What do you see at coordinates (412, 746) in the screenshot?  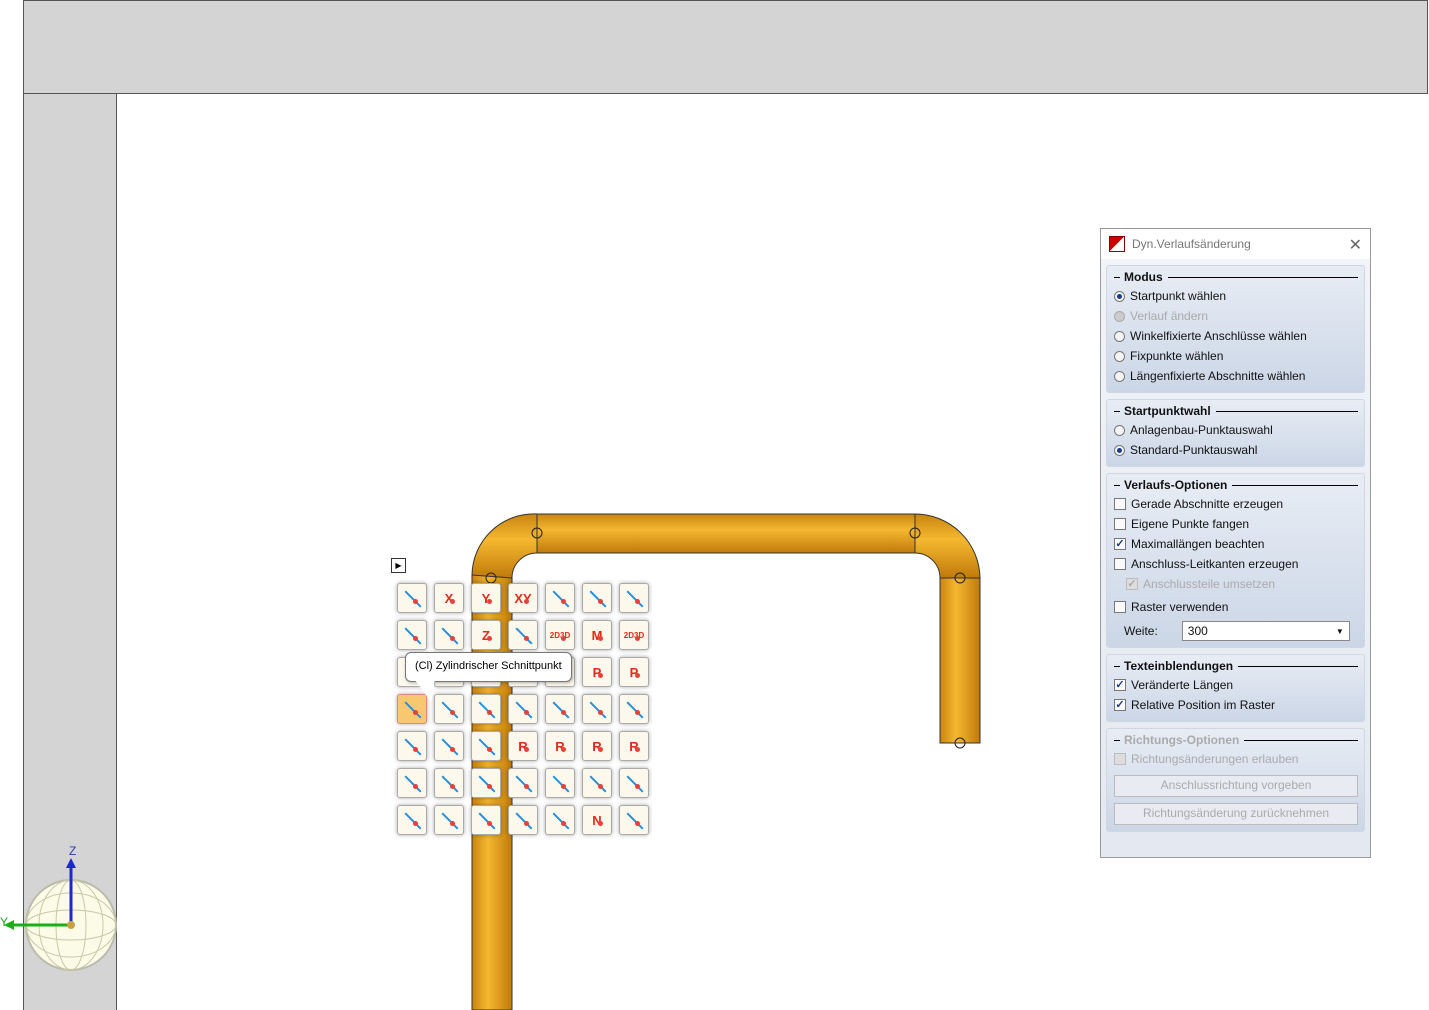 I see `tool-plane-projection-icon` at bounding box center [412, 746].